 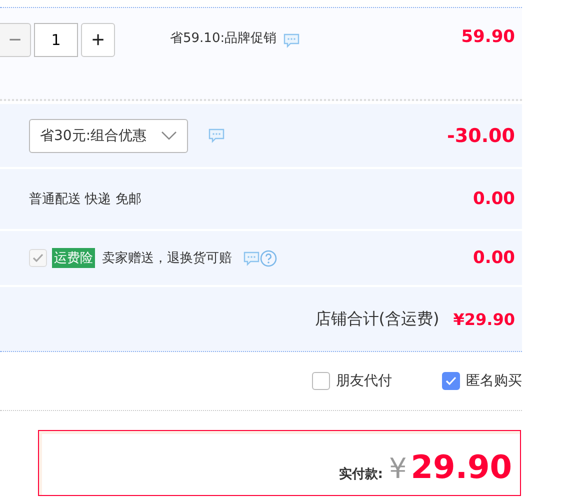 I want to click on discount-dropdown: 省30元:组合优惠, so click(x=108, y=135).